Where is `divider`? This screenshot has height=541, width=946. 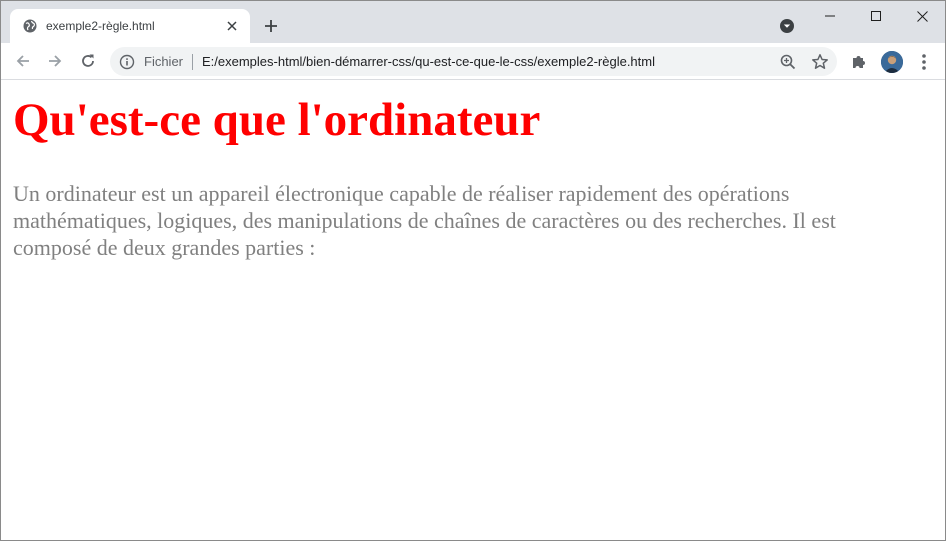
divider is located at coordinates (192, 62).